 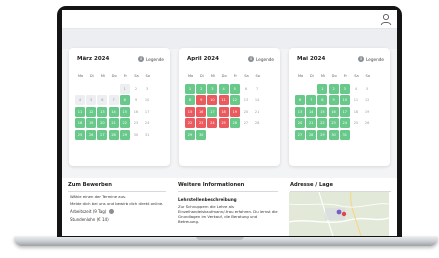 I want to click on calendar-day-available: 31, so click(x=344, y=134).